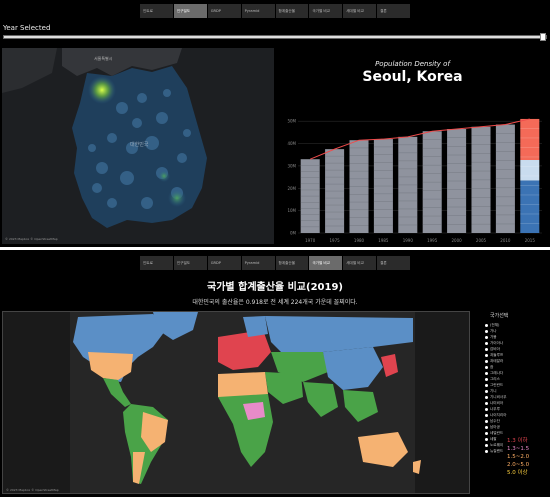 The width and height of the screenshot is (550, 497). Describe the element at coordinates (517, 473) in the screenshot. I see `legend-item-5: 5.0 이상` at that location.